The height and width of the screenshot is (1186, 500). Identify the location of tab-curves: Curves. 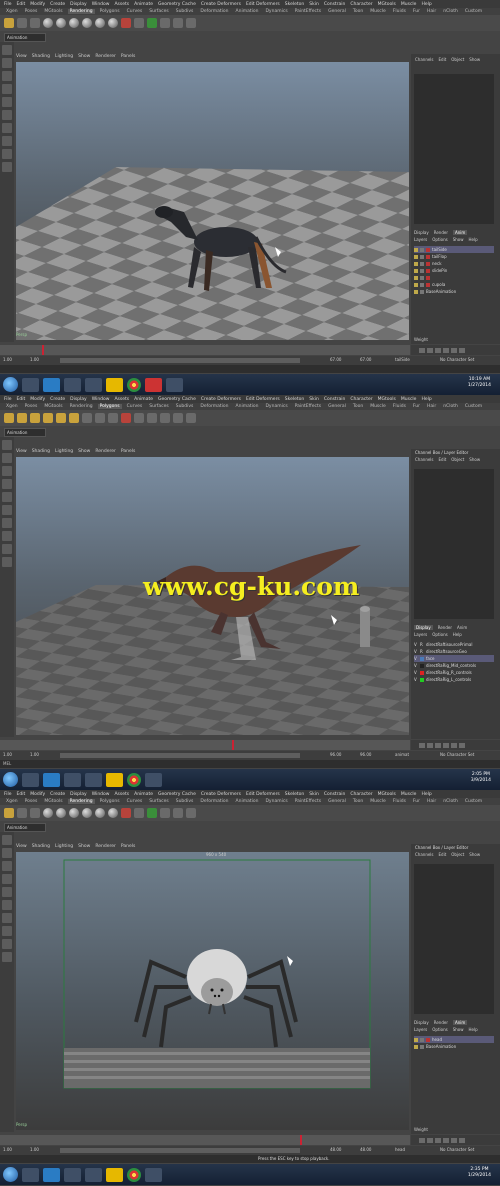
(135, 406).